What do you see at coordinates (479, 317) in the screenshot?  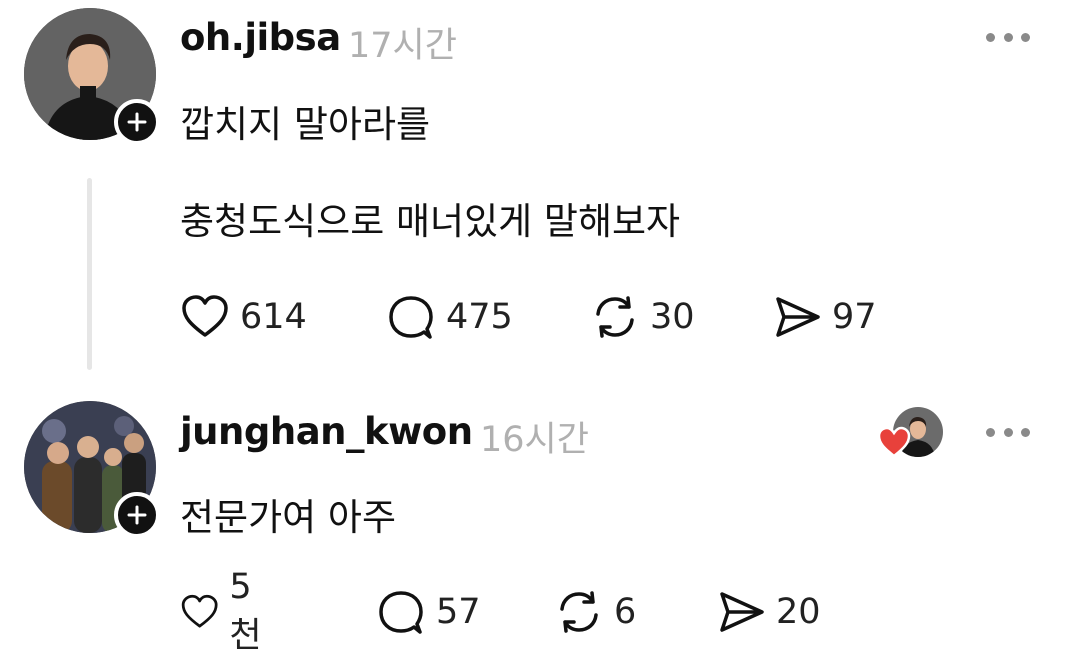 I see `reply-count: 475` at bounding box center [479, 317].